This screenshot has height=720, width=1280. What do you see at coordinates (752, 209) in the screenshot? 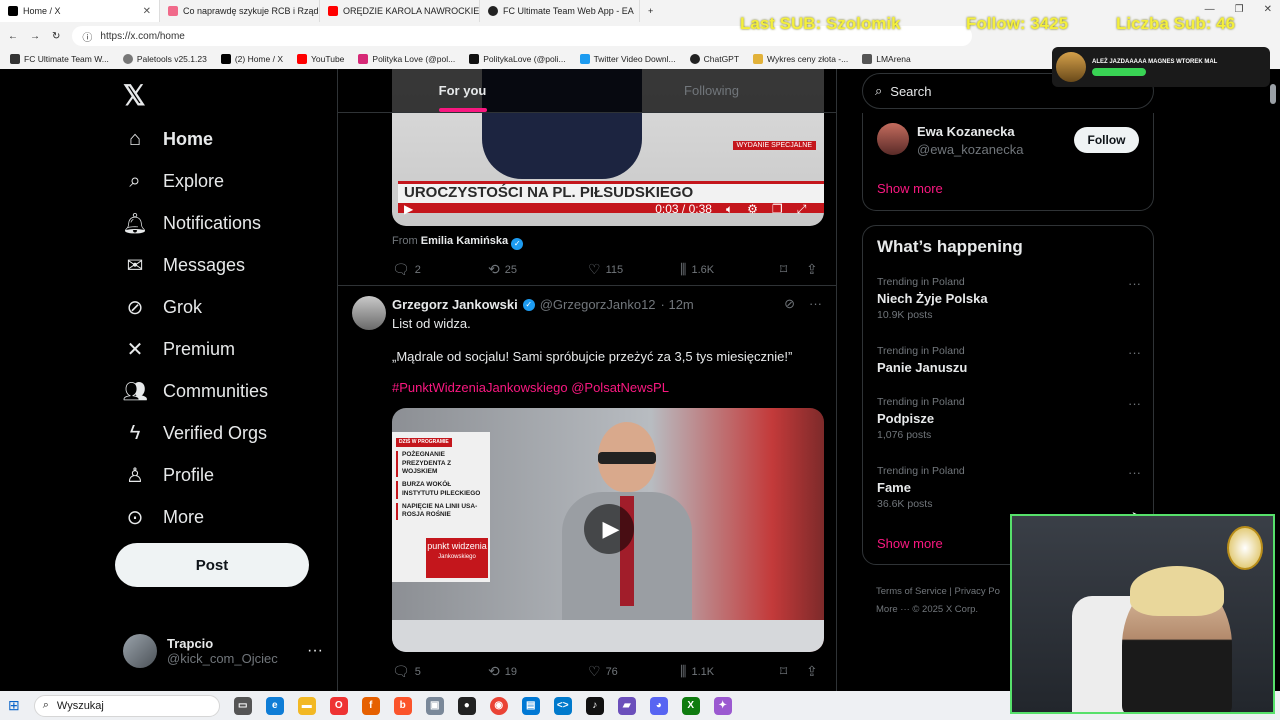
I see `settings-icon: ⚙` at bounding box center [752, 209].